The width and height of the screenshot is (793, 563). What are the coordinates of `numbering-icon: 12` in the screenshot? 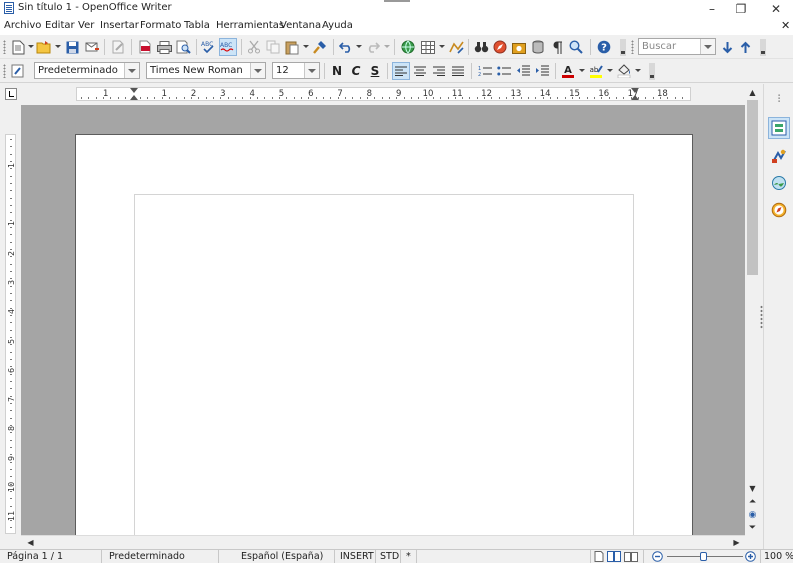 It's located at (485, 71).